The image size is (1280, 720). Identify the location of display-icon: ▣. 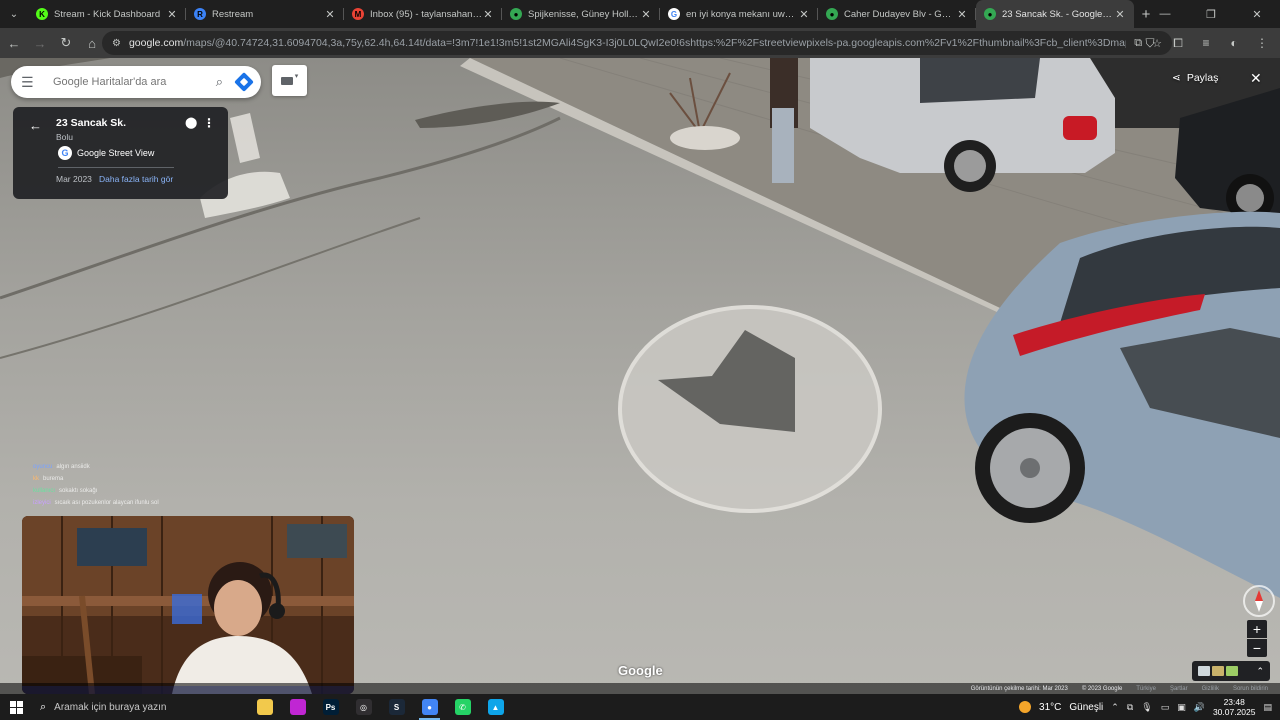
(1181, 707).